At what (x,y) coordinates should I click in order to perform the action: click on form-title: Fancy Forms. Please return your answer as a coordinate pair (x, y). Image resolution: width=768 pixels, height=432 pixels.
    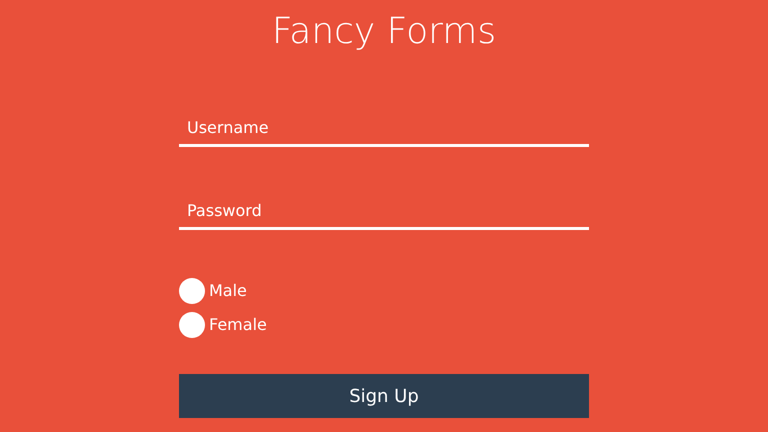
    Looking at the image, I should click on (384, 30).